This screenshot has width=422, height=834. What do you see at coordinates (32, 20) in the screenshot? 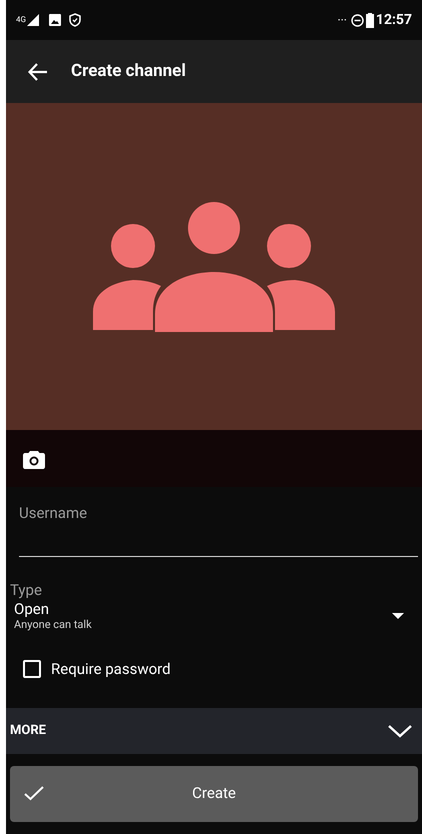
I see `signal-icon` at bounding box center [32, 20].